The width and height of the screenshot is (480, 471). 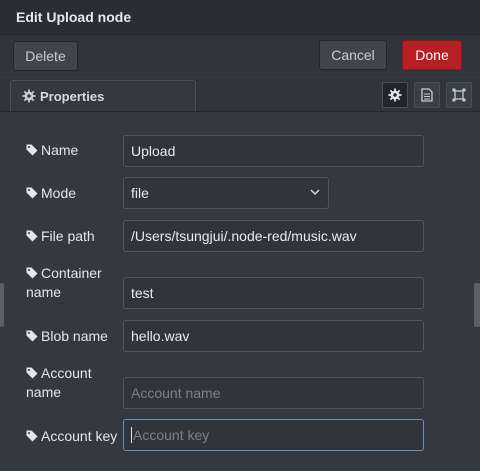 What do you see at coordinates (64, 282) in the screenshot?
I see `container-name-label: Container name` at bounding box center [64, 282].